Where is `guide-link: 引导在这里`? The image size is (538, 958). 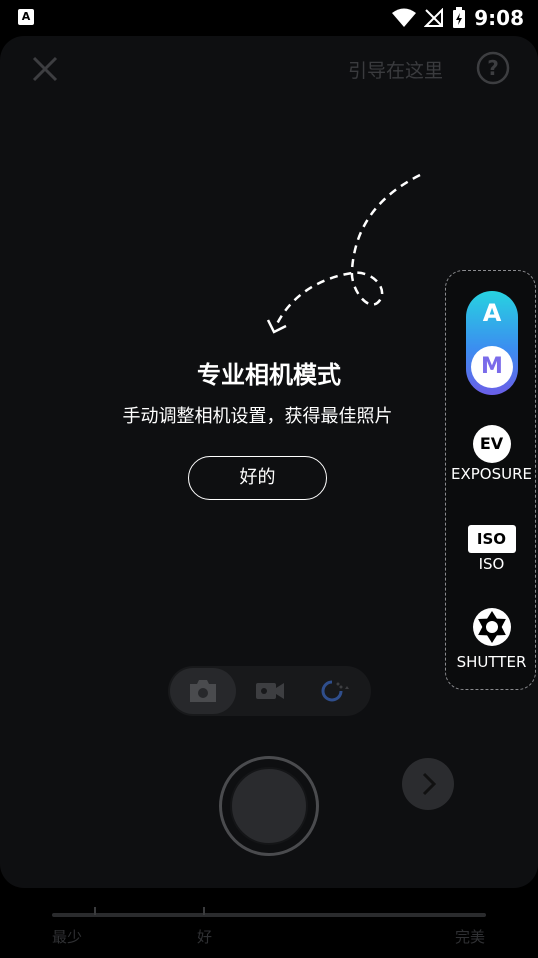 guide-link: 引导在这里 is located at coordinates (395, 69).